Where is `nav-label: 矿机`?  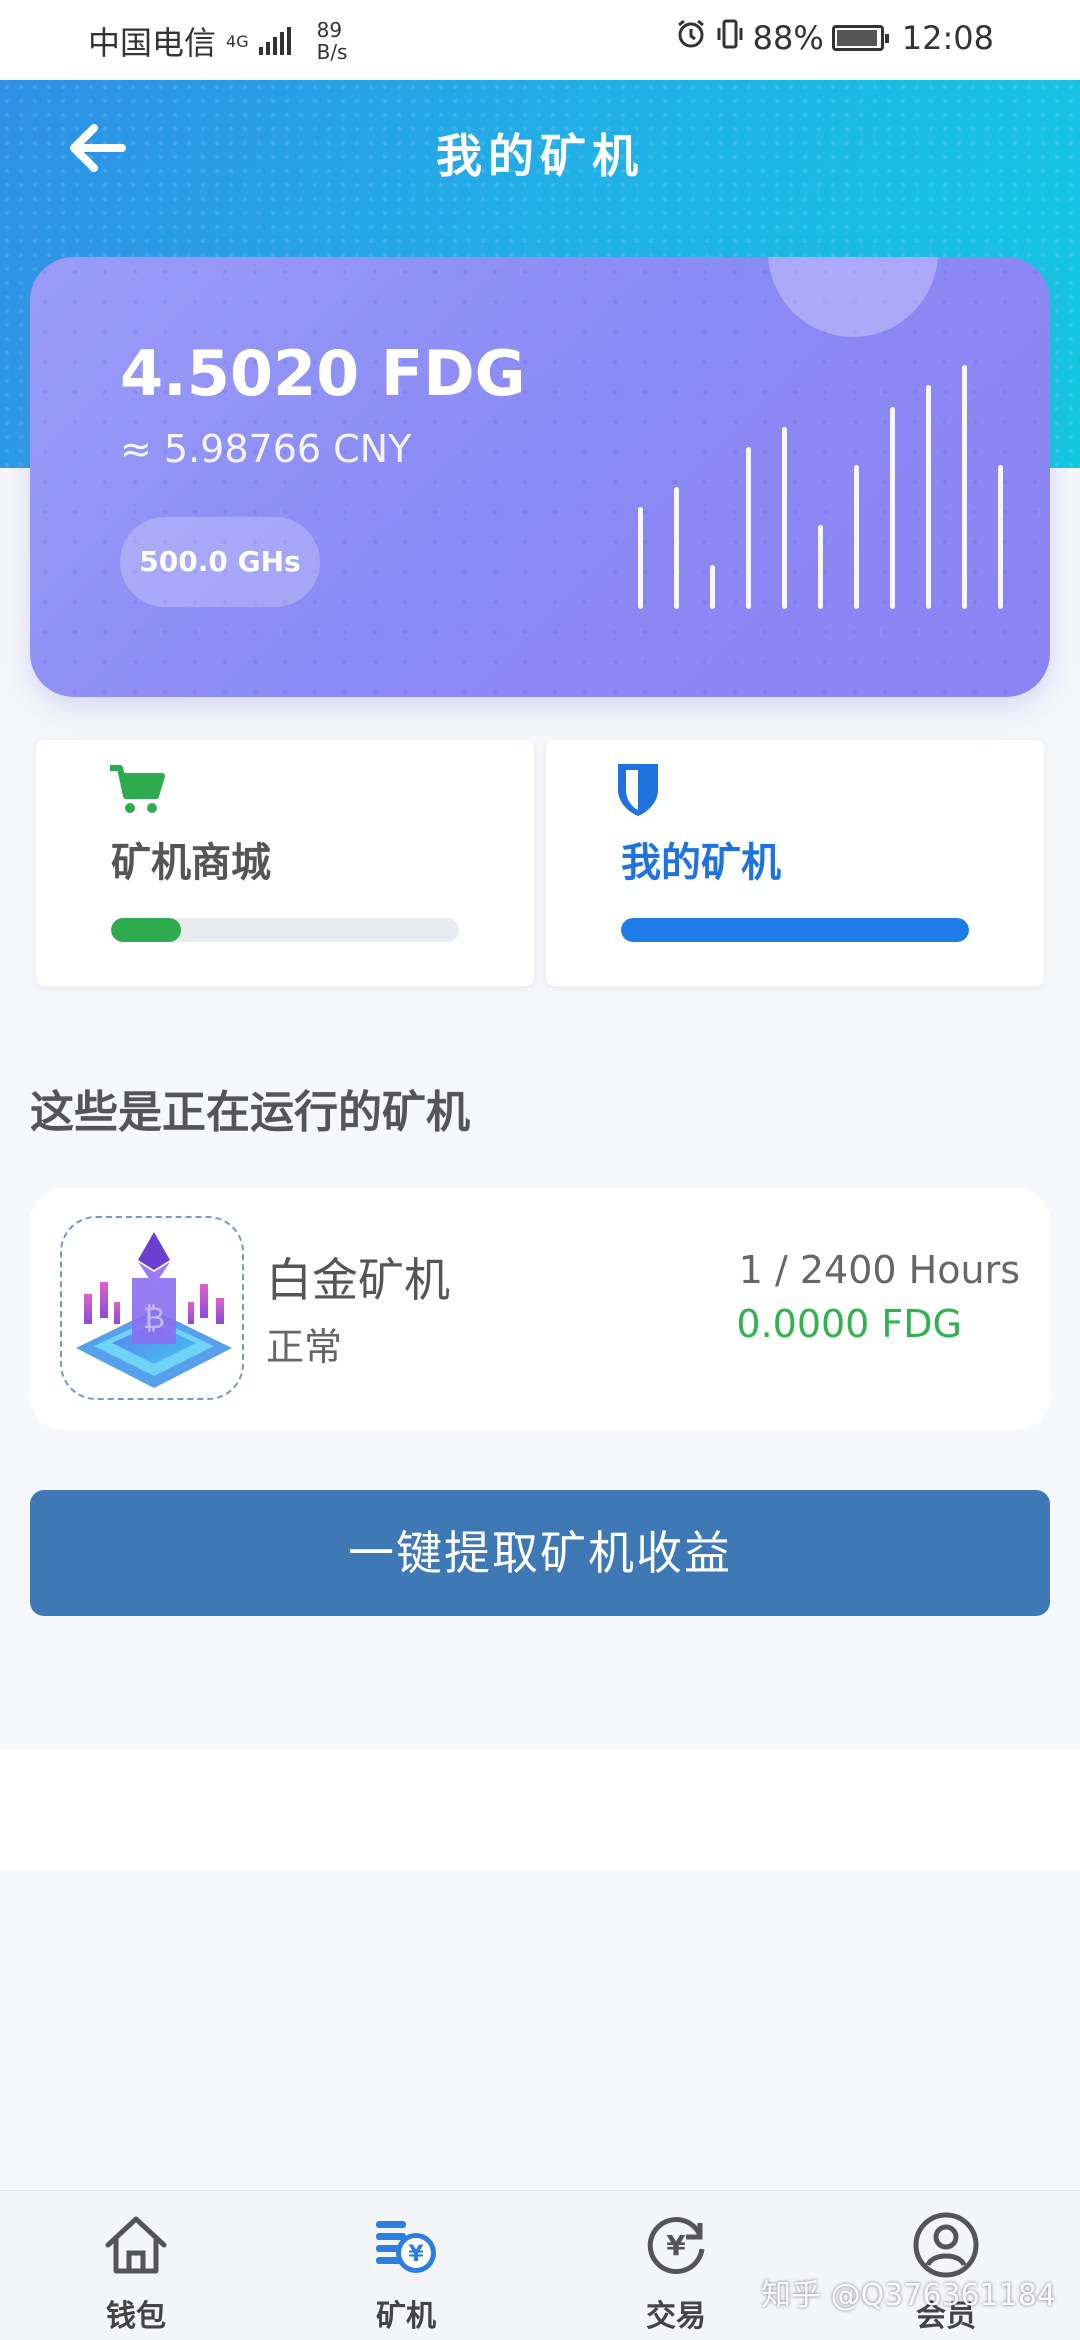 nav-label: 矿机 is located at coordinates (406, 2316).